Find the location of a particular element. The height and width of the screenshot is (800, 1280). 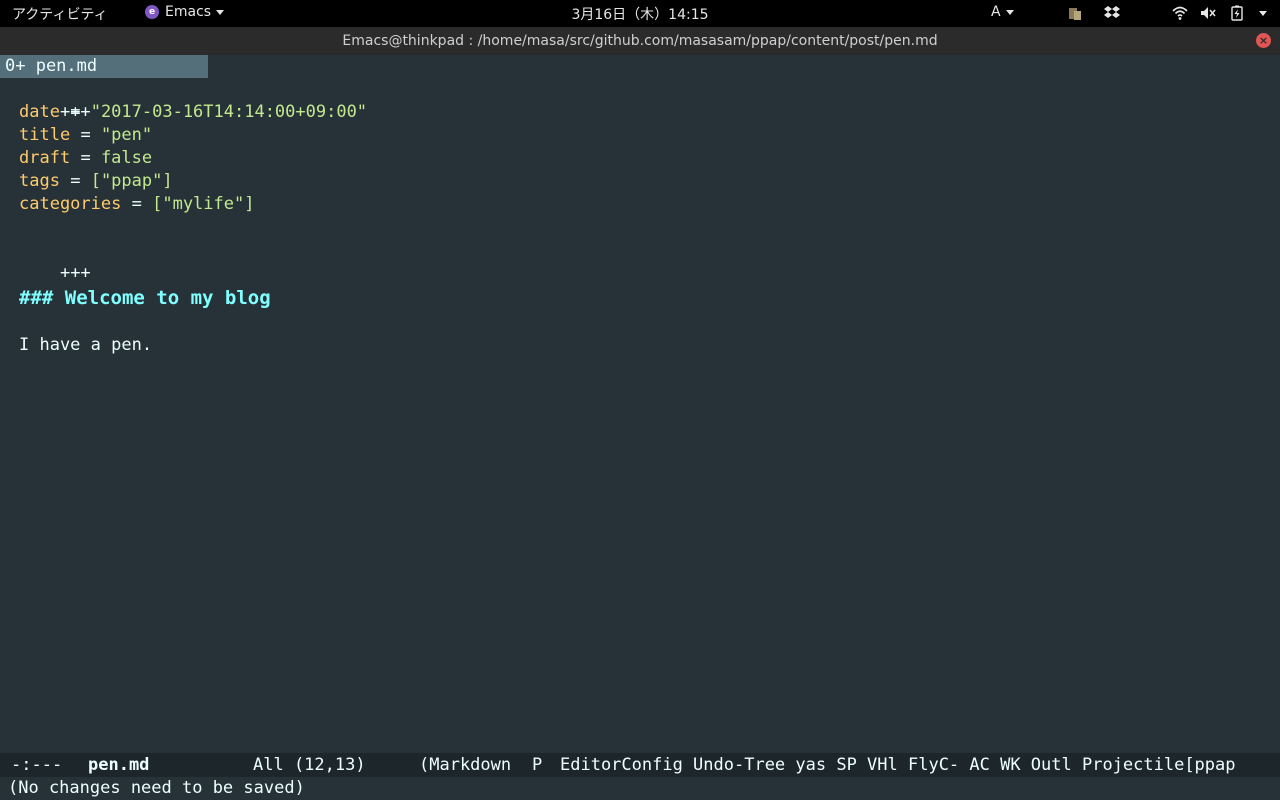

emacs-icon: e is located at coordinates (152, 12).